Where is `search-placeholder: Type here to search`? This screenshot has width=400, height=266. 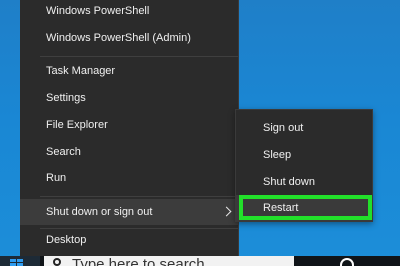 search-placeholder: Type here to search is located at coordinates (138, 261).